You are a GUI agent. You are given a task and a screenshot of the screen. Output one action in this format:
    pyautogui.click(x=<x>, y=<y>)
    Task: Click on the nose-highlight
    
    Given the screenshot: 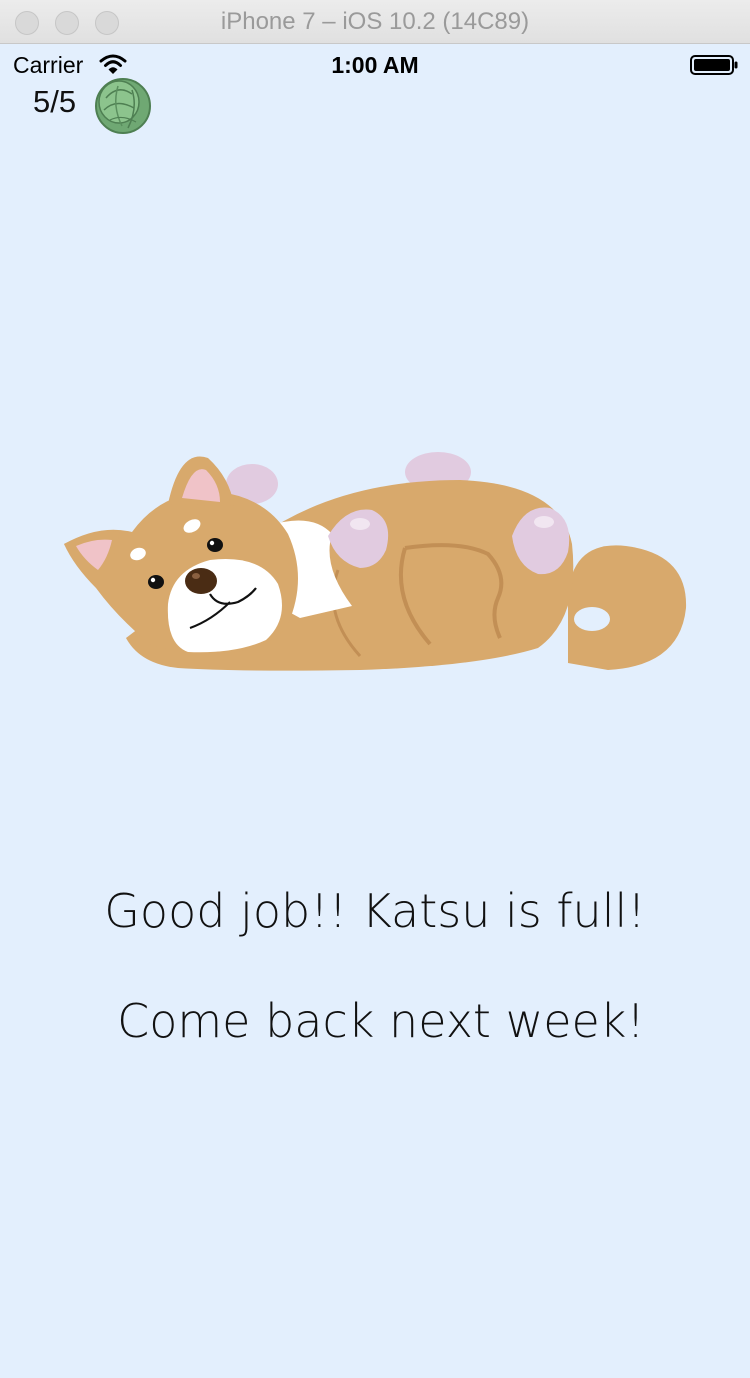 What is the action you would take?
    pyautogui.click(x=196, y=576)
    